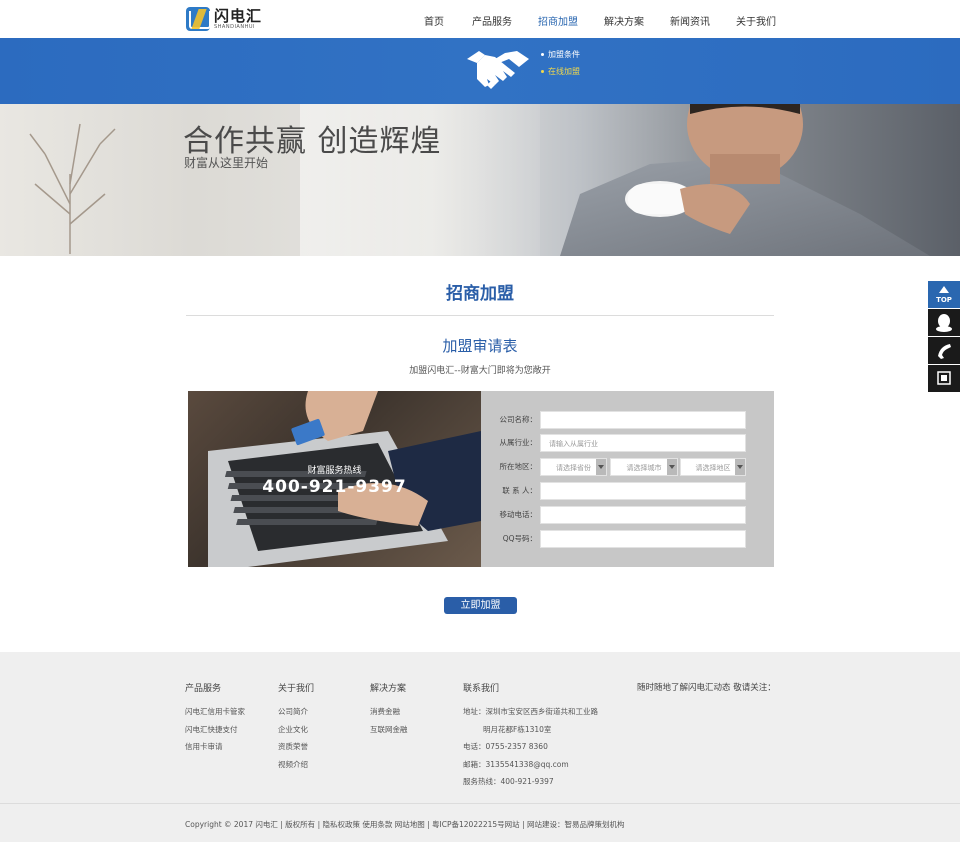 Image resolution: width=960 pixels, height=842 pixels. Describe the element at coordinates (492, 20) in the screenshot. I see `nav-products: 产品服务` at that location.